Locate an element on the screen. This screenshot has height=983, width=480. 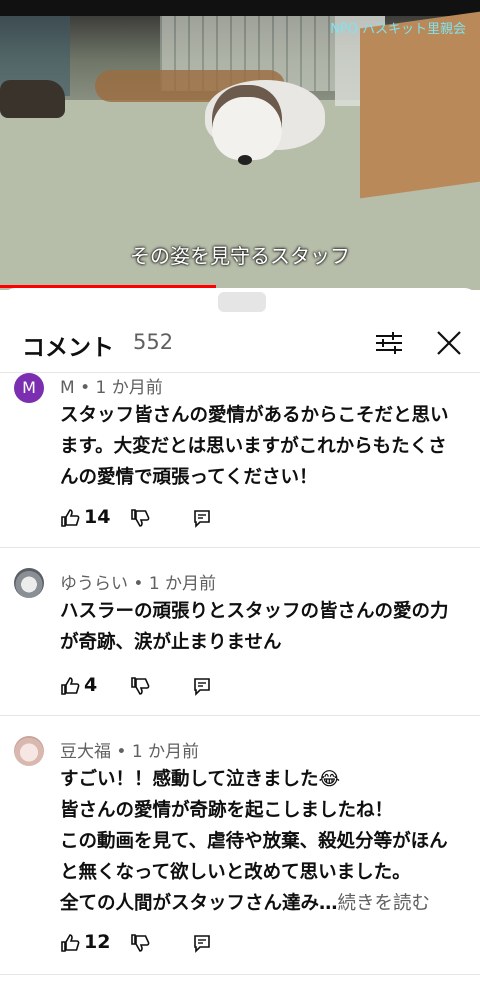
read-more-link: 続きを読む is located at coordinates (384, 903).